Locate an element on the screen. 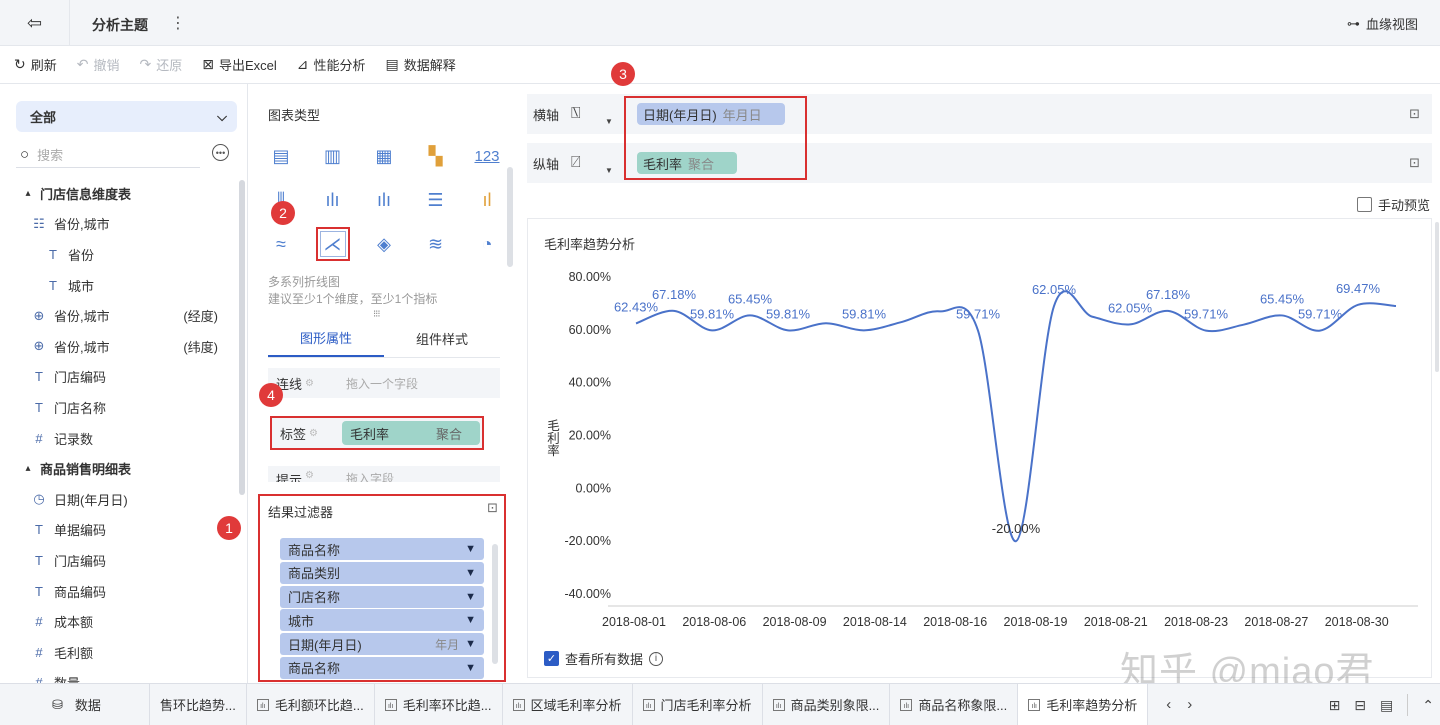 This screenshot has width=1440, height=725. tree-field: ☷ 省份,城市 is located at coordinates (118, 224).